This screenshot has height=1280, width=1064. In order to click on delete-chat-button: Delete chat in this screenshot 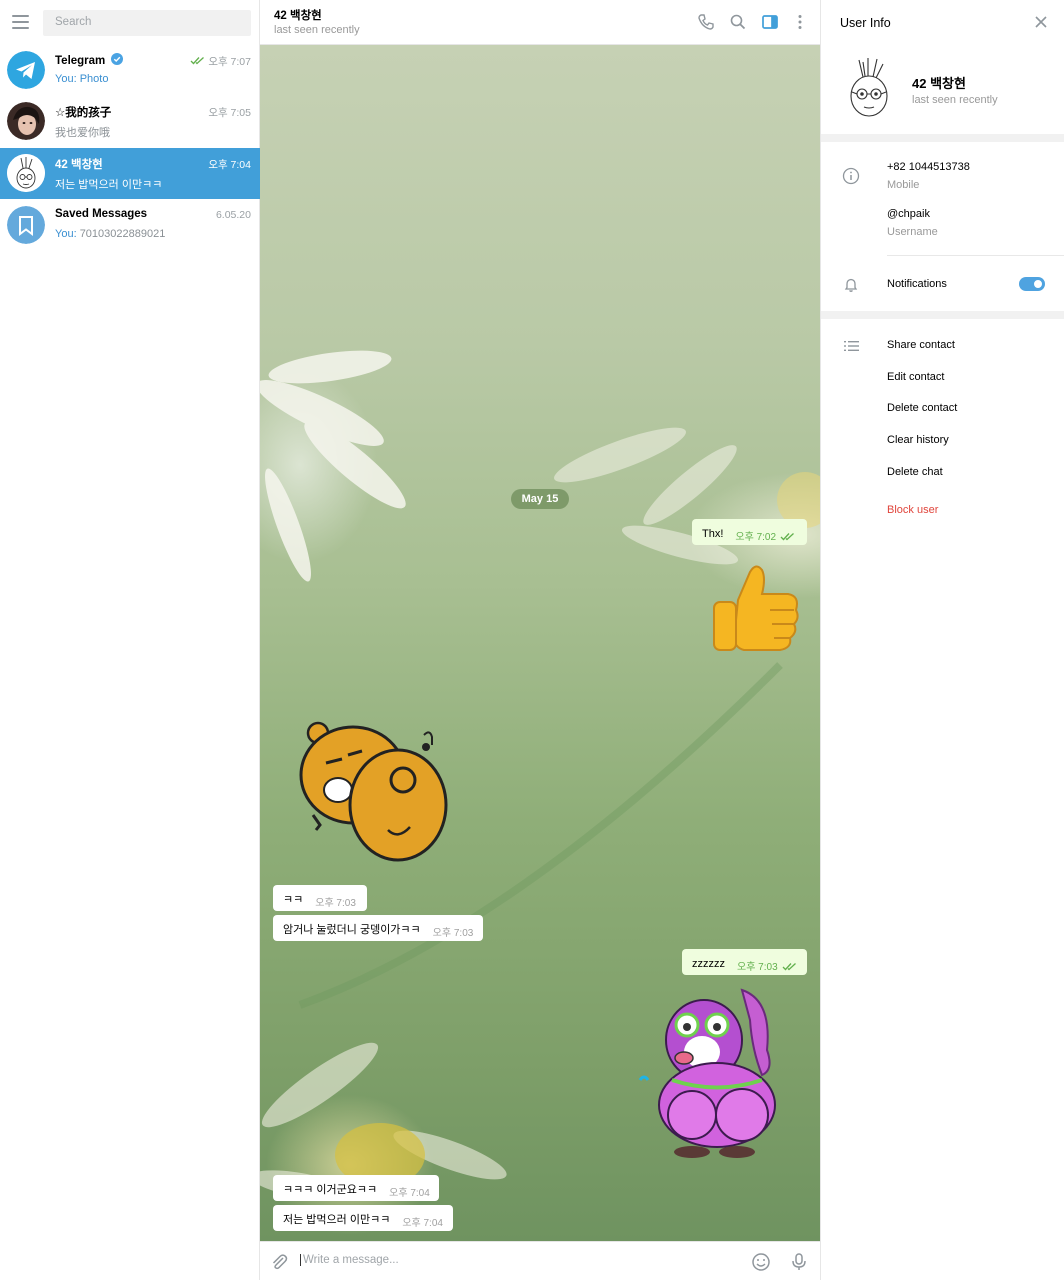, I will do `click(915, 472)`.